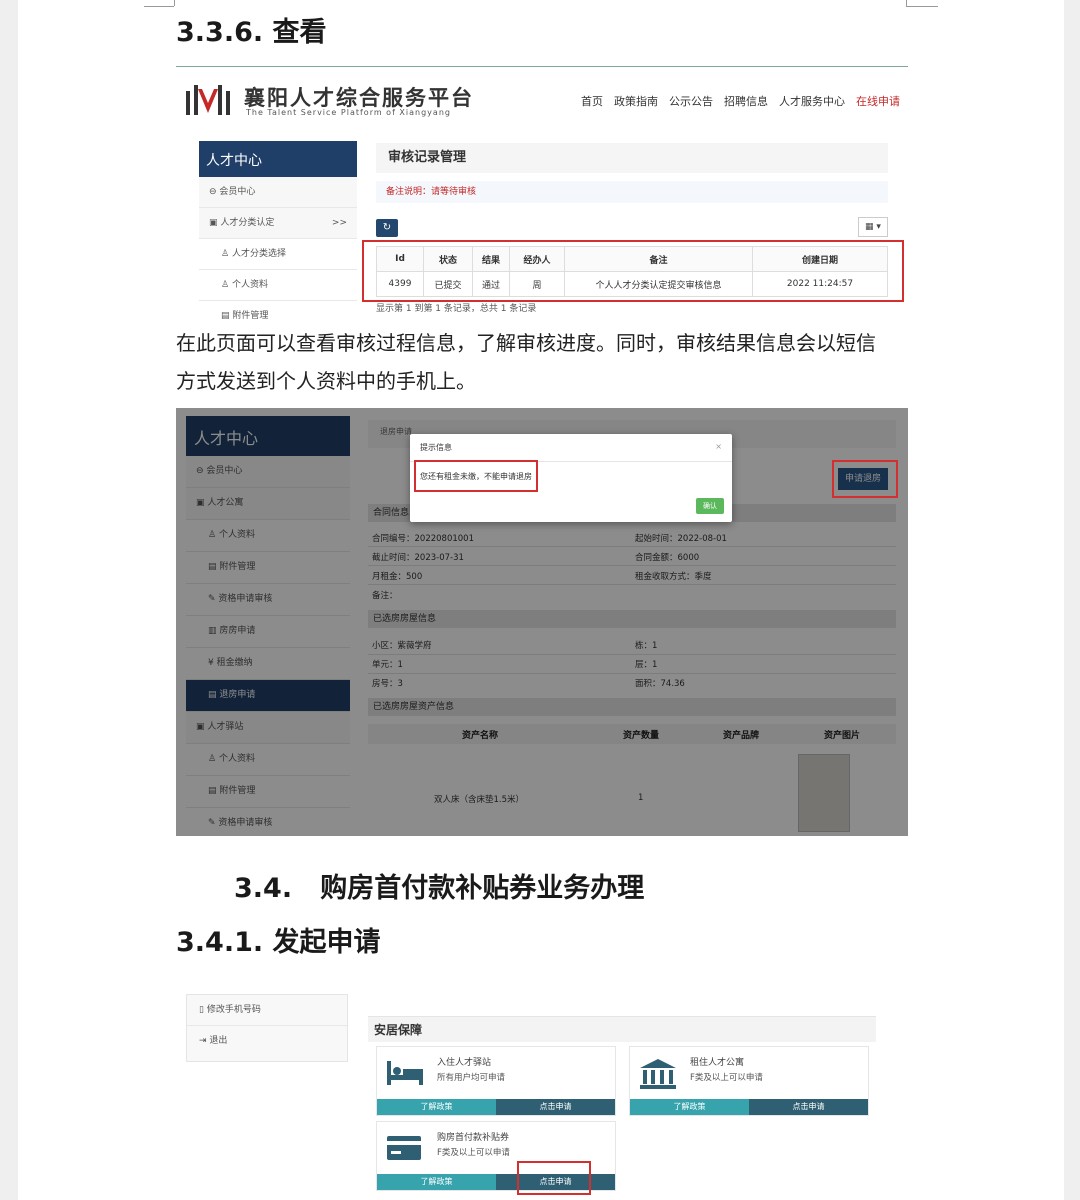 This screenshot has height=1200, width=1080. Describe the element at coordinates (717, 1063) in the screenshot. I see `card-title: 租住人才公寓` at that location.